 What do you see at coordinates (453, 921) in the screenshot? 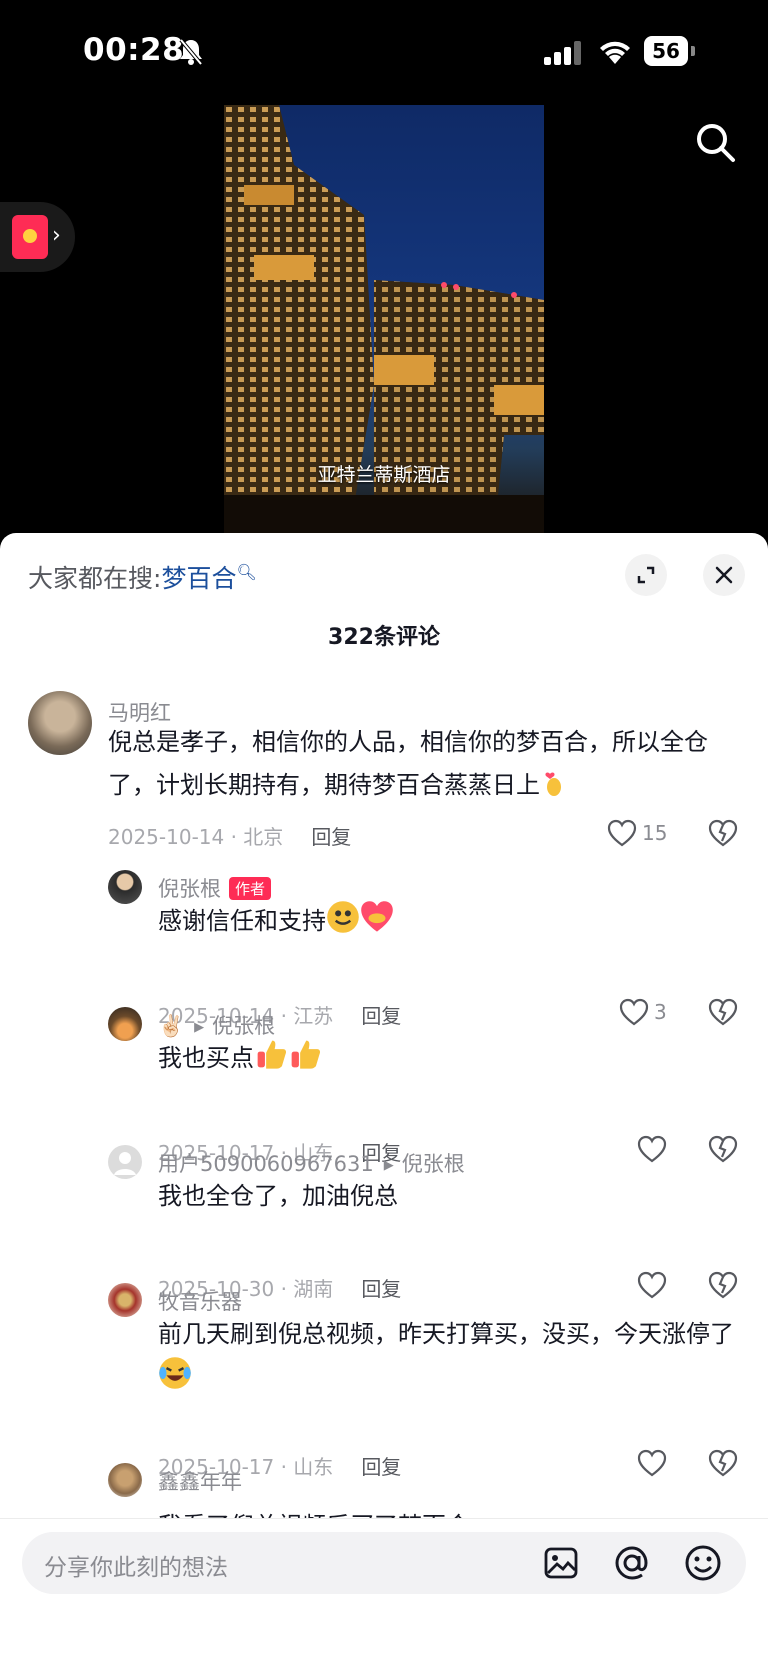
I see `comment-text: 感谢信任和支持` at bounding box center [453, 921].